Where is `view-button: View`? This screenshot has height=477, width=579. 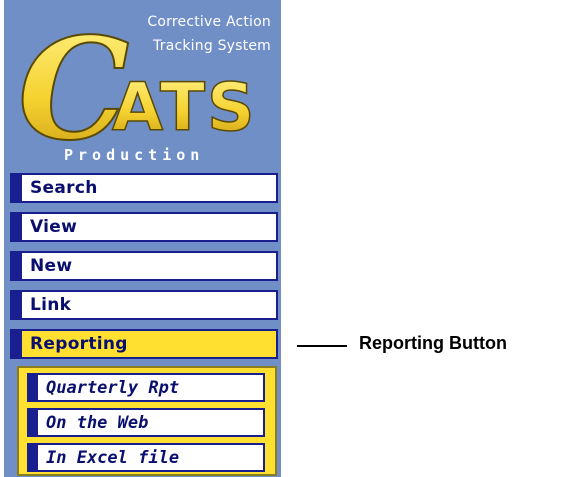 view-button: View is located at coordinates (144, 227).